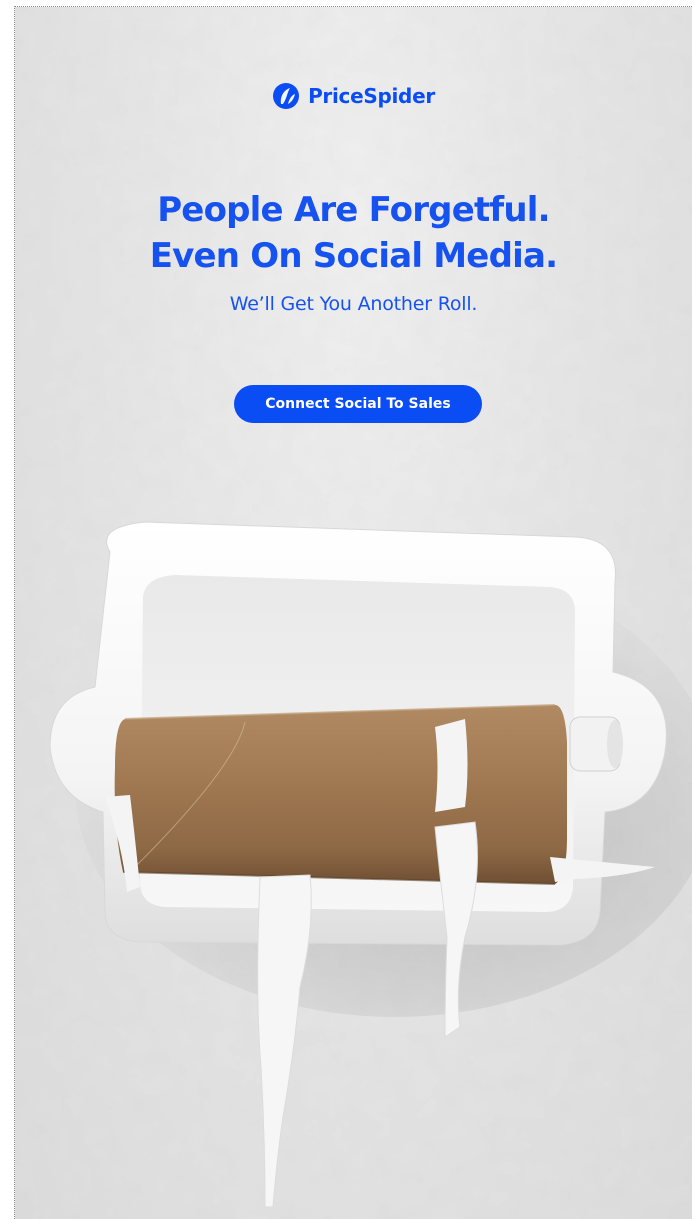 The width and height of the screenshot is (692, 1219). Describe the element at coordinates (353, 210) in the screenshot. I see `headline-line-1: People Are Forgetful.` at that location.